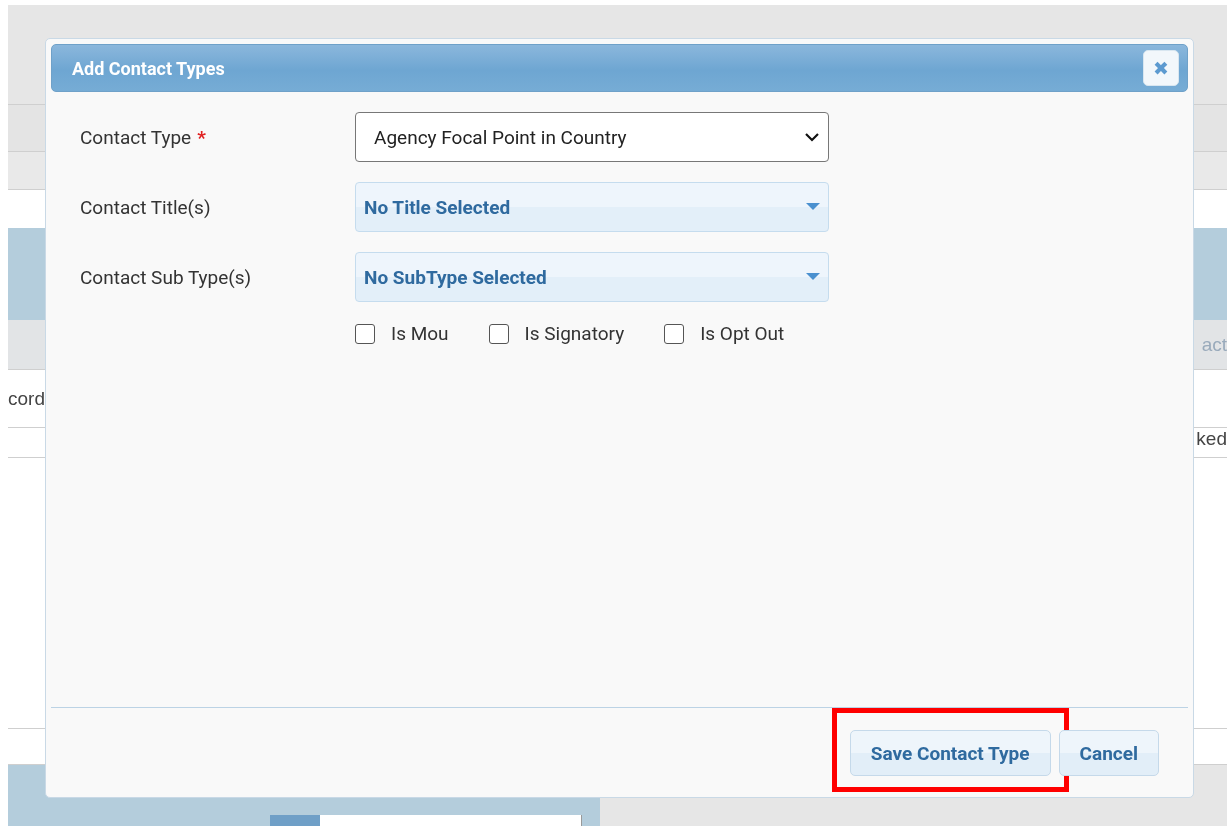 This screenshot has height=826, width=1227. What do you see at coordinates (1161, 68) in the screenshot?
I see `close-button: ✖` at bounding box center [1161, 68].